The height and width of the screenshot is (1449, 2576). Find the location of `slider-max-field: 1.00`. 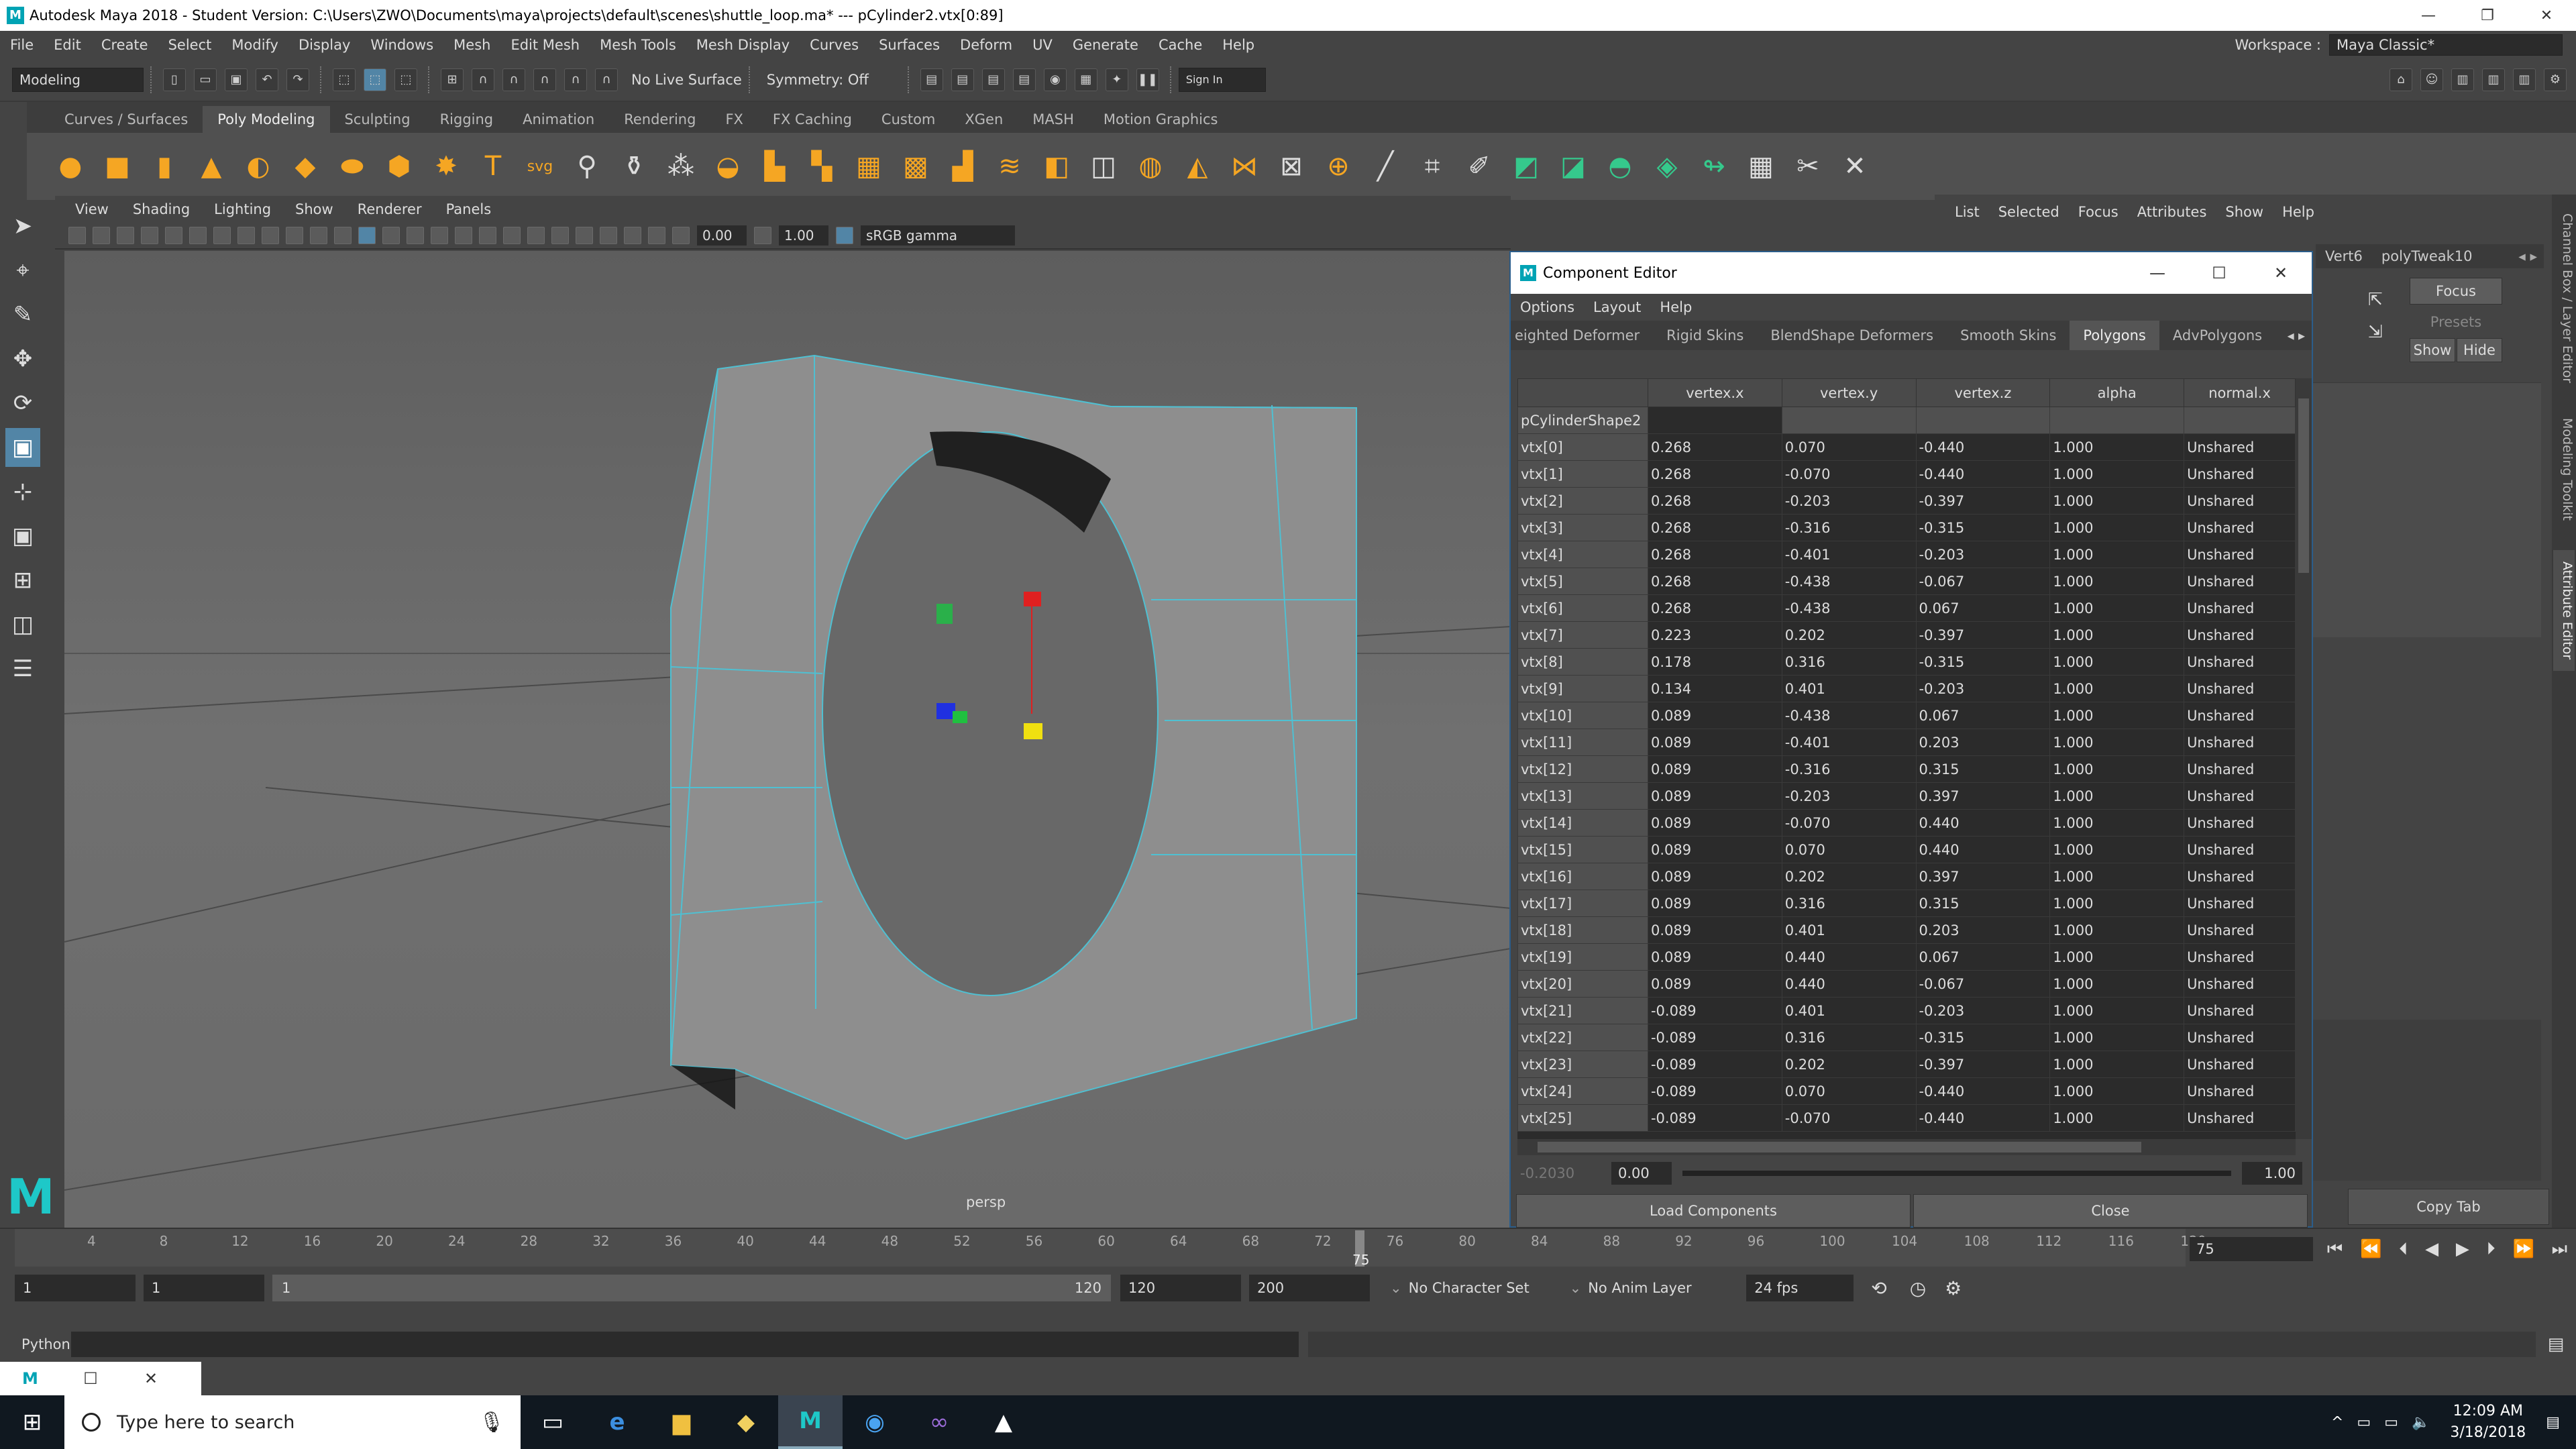

slider-max-field: 1.00 is located at coordinates (2272, 1173).